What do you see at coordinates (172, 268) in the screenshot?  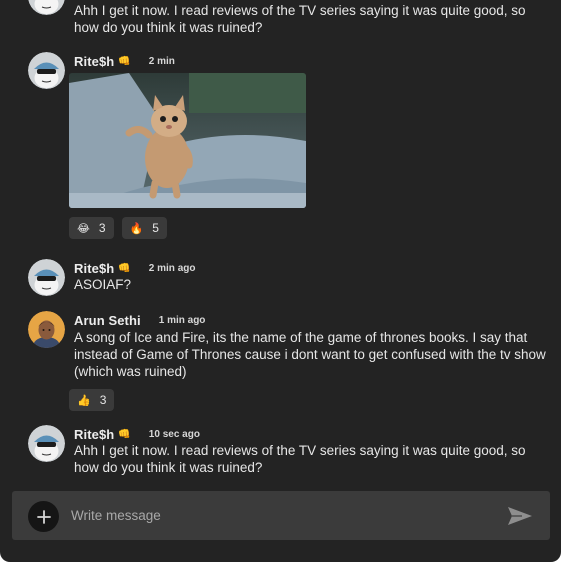 I see `timestamp: 2 min ago` at bounding box center [172, 268].